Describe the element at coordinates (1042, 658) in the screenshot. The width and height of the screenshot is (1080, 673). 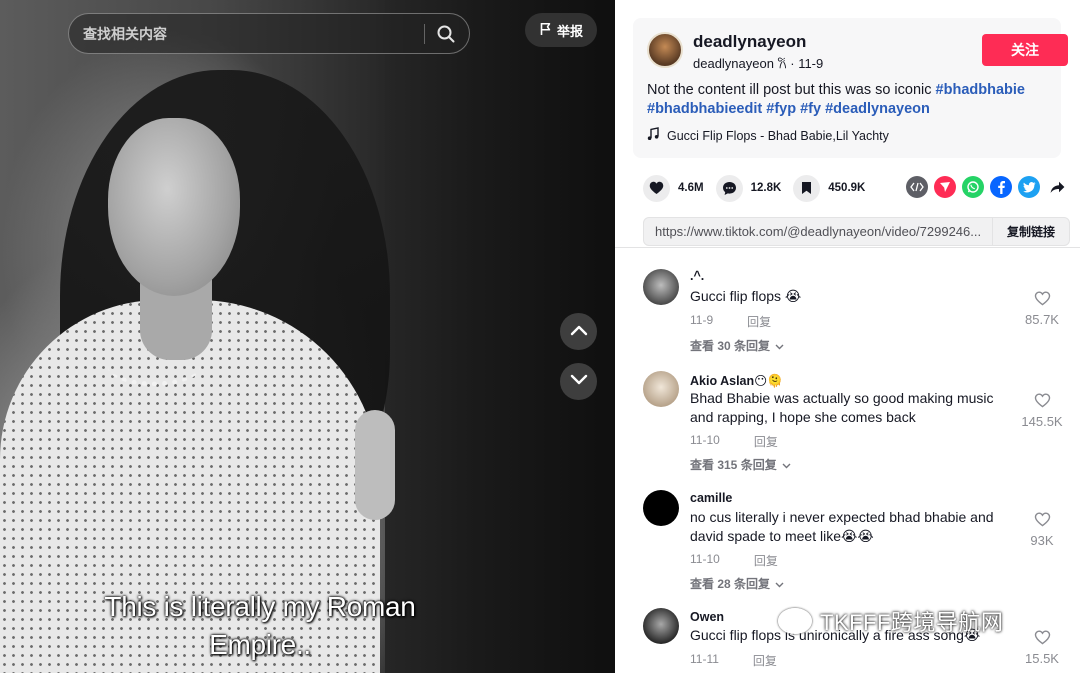
I see `comment-like-count: 15.5K` at that location.